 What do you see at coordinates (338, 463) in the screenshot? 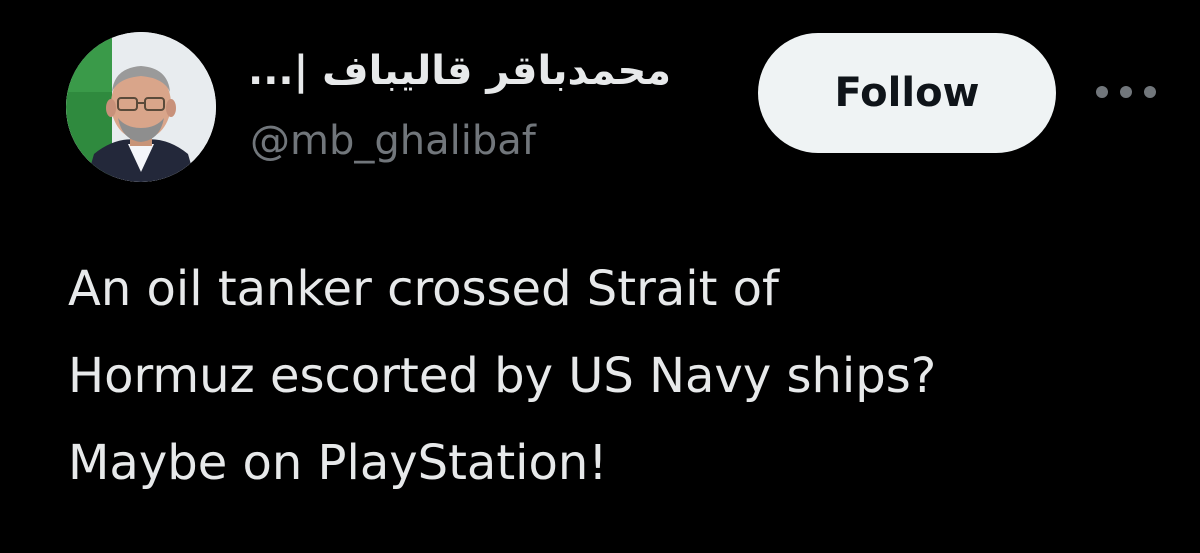
I see `tweet-text-line: Maybe on PlayStation!` at bounding box center [338, 463].